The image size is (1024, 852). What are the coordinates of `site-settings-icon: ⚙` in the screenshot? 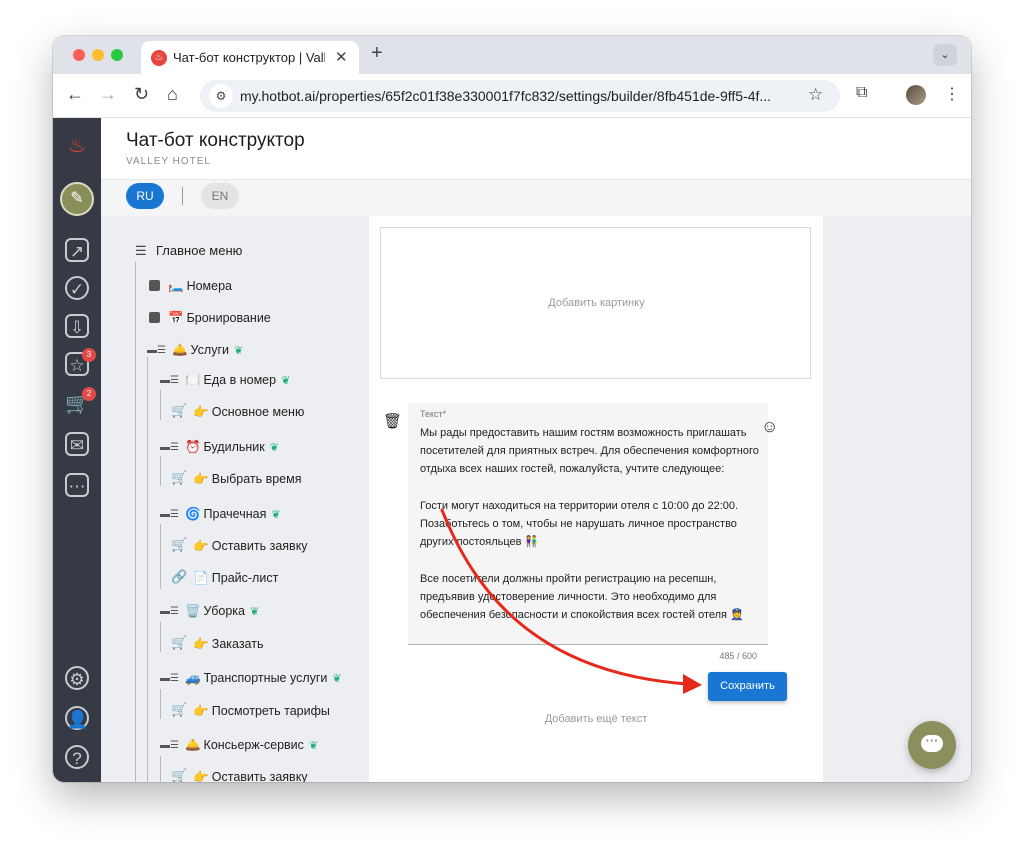 It's located at (221, 96).